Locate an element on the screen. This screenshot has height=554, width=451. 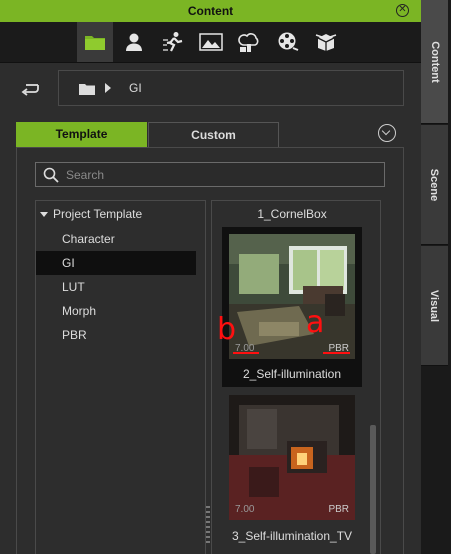
version-label: 7.00 is located at coordinates (245, 509).